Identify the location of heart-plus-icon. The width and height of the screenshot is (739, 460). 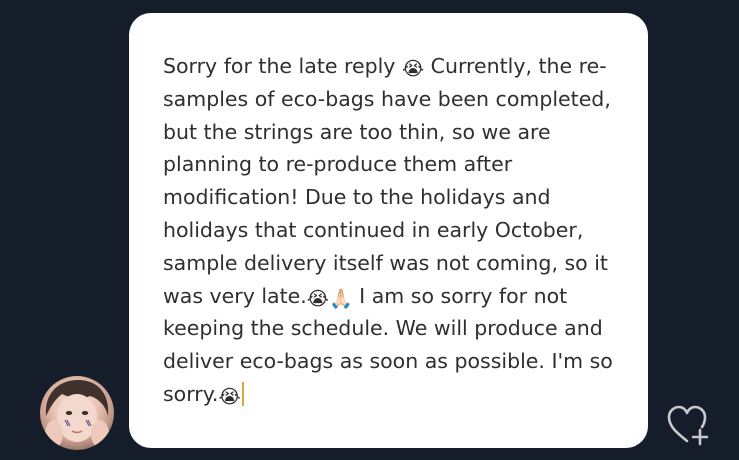
(688, 425).